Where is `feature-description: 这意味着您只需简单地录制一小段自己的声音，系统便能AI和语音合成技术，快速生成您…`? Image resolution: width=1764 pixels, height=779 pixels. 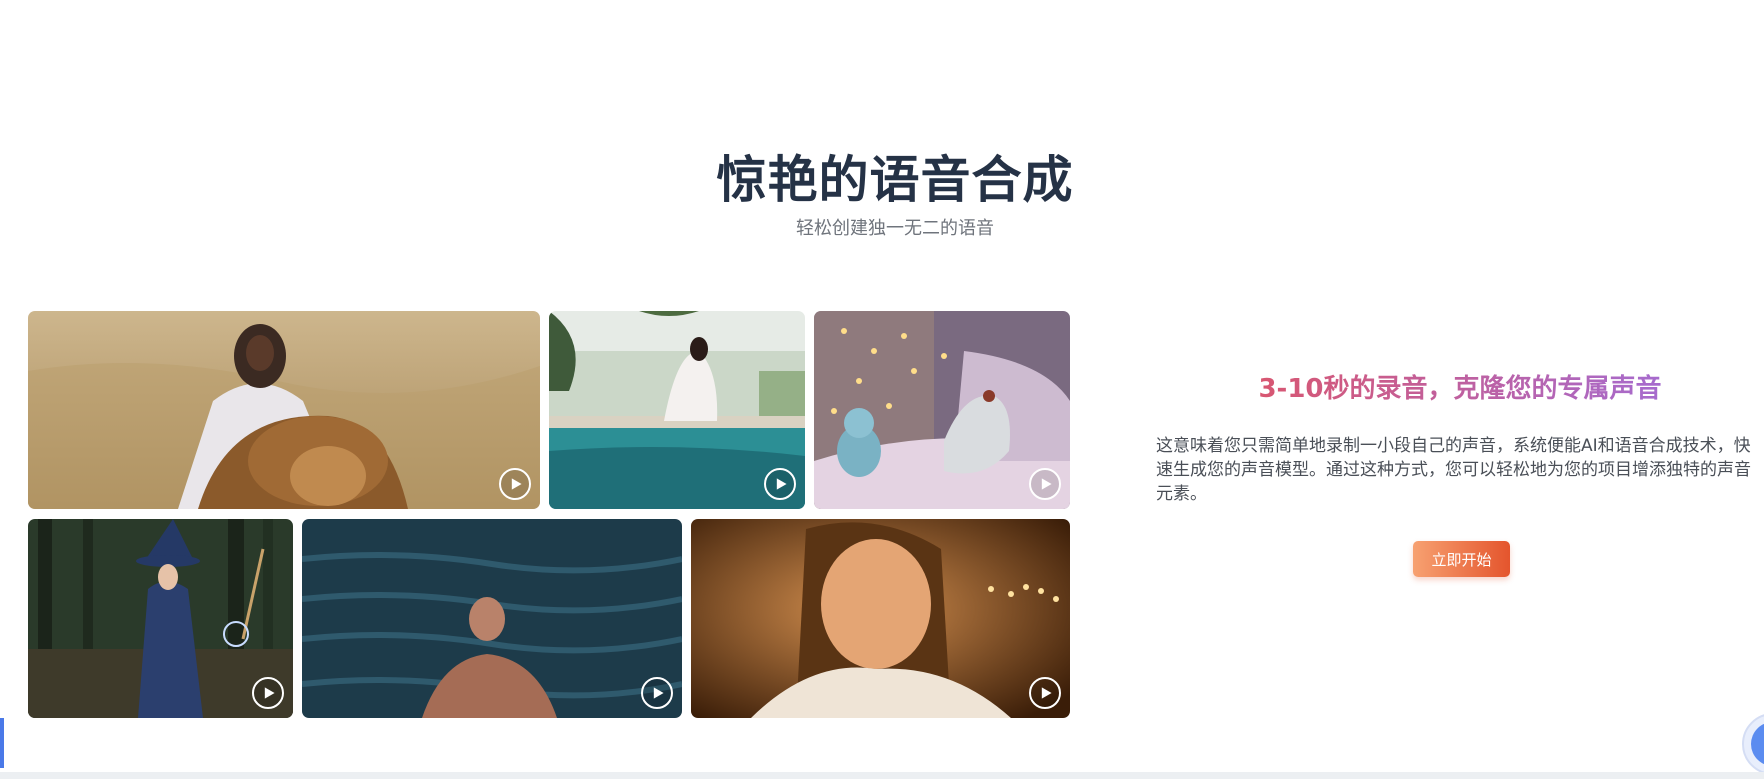
feature-description: 这意味着您只需简单地录制一小段自己的声音，系统便能AI和语音合成技术，快速生成您… is located at coordinates (1453, 470).